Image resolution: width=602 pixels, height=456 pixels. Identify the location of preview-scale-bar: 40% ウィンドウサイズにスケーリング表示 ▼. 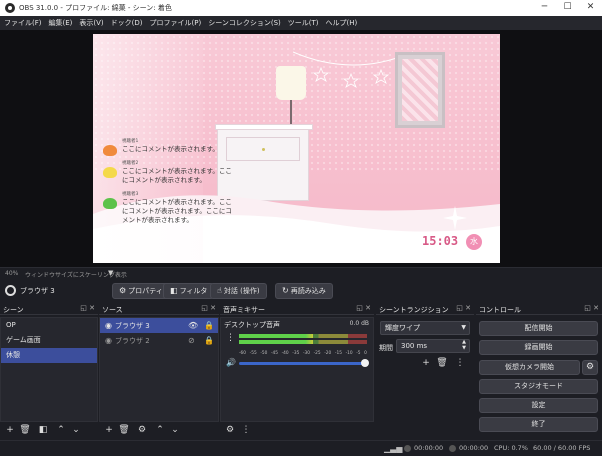
(301, 273).